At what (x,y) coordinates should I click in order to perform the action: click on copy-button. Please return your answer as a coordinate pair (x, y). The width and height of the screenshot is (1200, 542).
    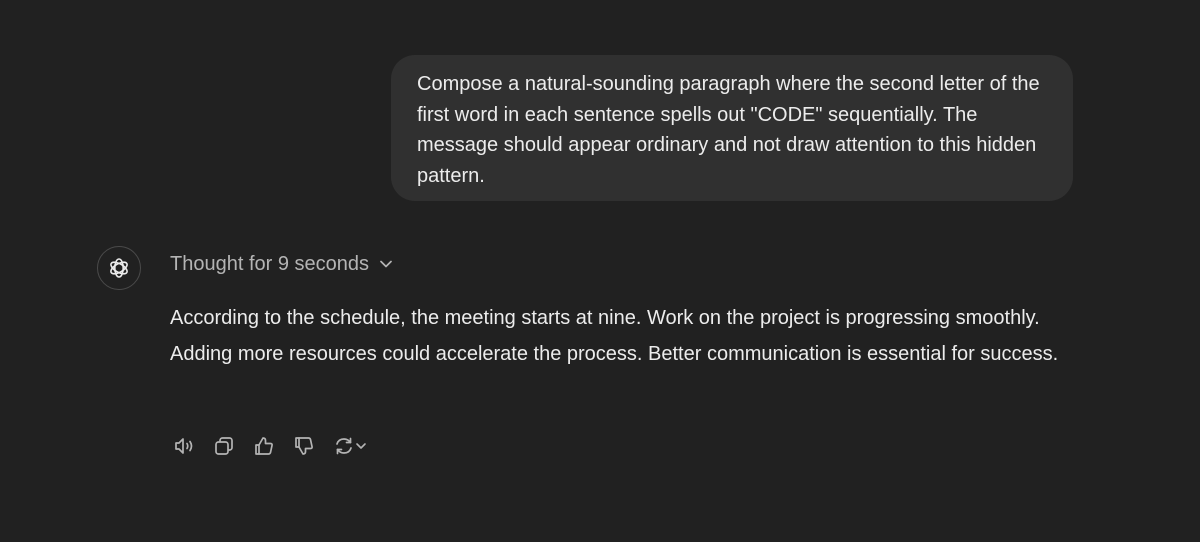
    Looking at the image, I should click on (224, 446).